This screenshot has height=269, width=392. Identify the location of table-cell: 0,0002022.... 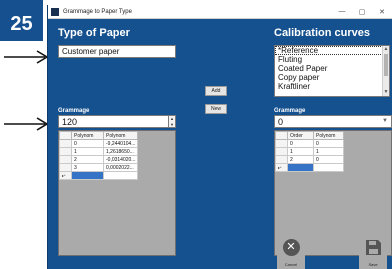
(120, 167).